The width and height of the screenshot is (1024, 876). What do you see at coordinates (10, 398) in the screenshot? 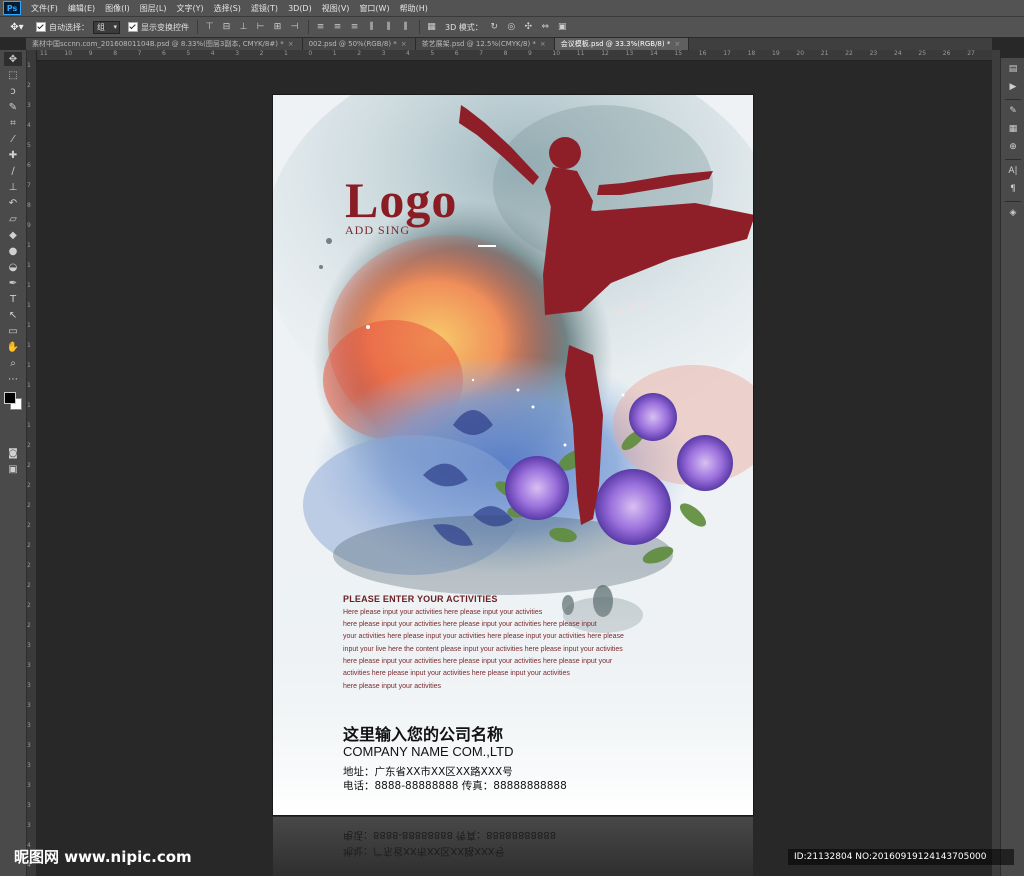
I see `foreground-color-swatch` at bounding box center [10, 398].